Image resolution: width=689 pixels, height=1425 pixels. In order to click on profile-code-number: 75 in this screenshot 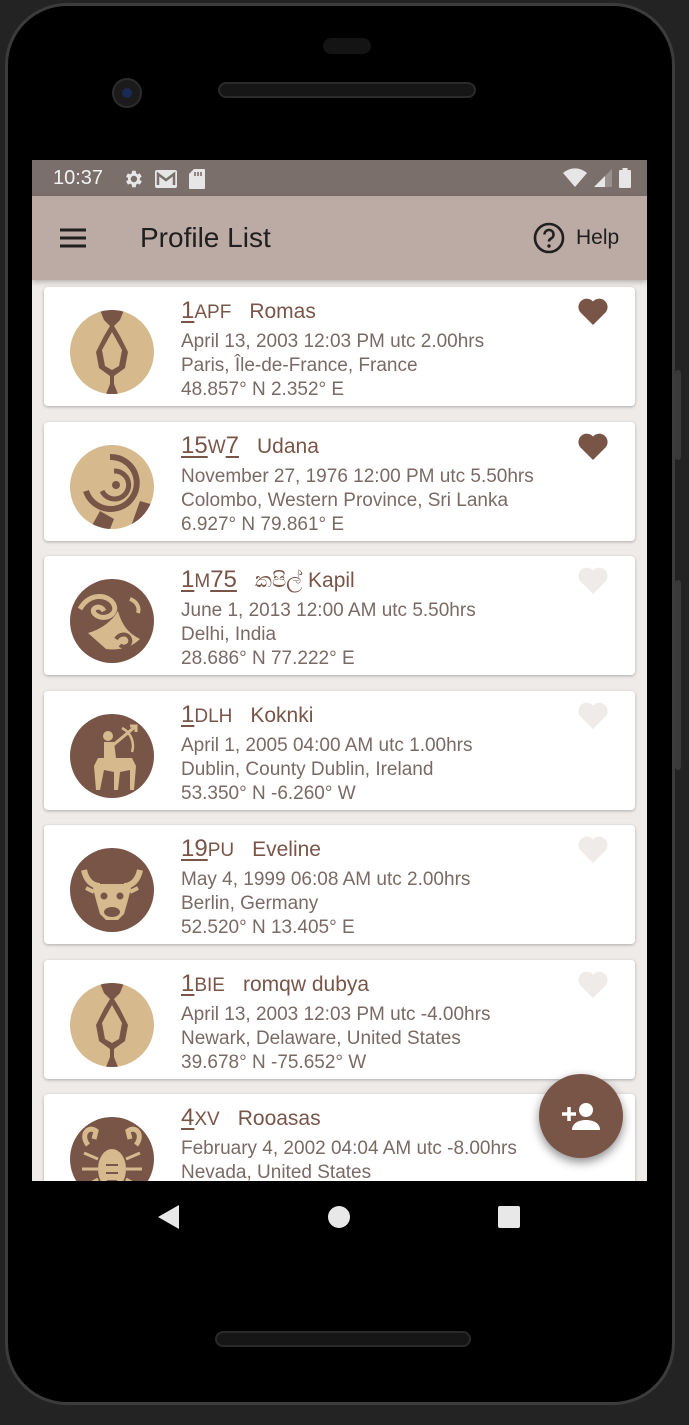, I will do `click(223, 579)`.